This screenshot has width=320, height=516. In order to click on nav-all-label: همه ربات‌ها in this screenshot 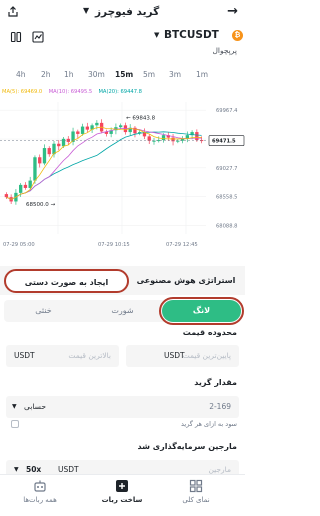, I will do `click(40, 500)`.